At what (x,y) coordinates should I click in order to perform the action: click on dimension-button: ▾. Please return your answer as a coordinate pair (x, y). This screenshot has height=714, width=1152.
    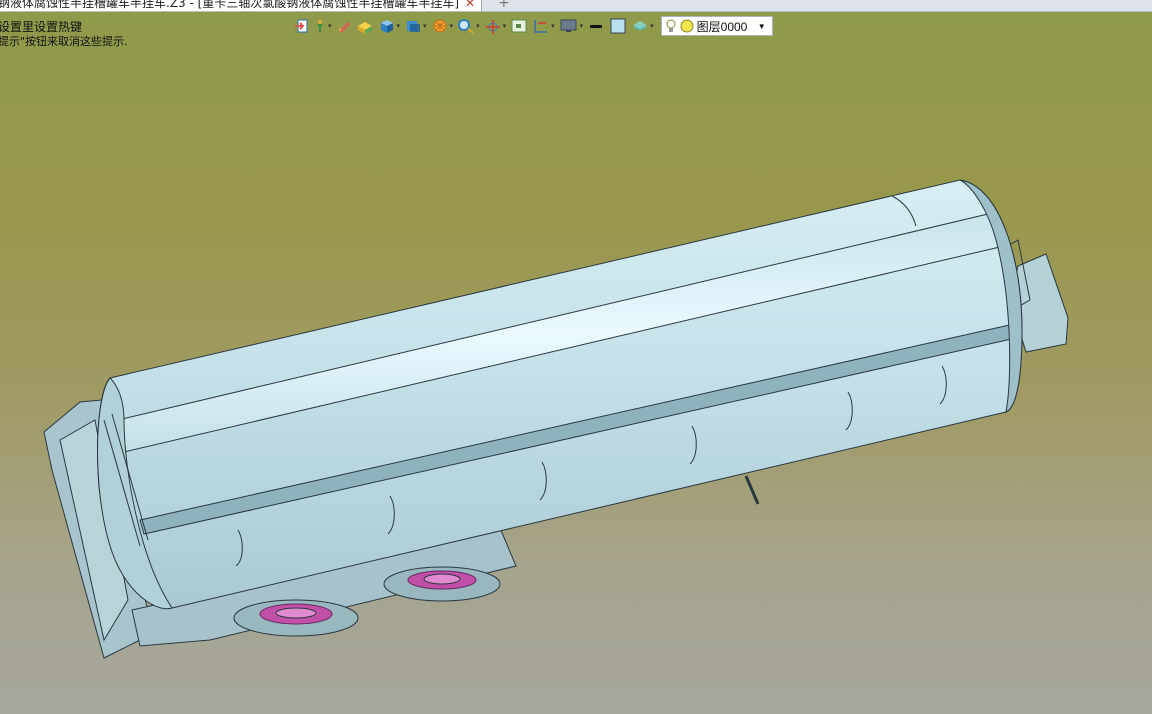
    Looking at the image, I should click on (543, 26).